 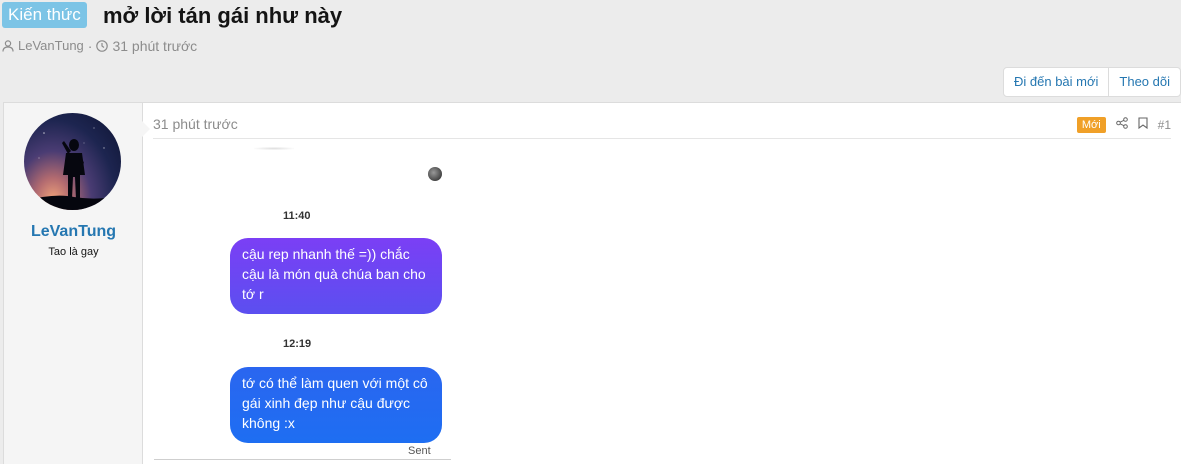 What do you see at coordinates (419, 451) in the screenshot?
I see `chat-sent-status: Sent` at bounding box center [419, 451].